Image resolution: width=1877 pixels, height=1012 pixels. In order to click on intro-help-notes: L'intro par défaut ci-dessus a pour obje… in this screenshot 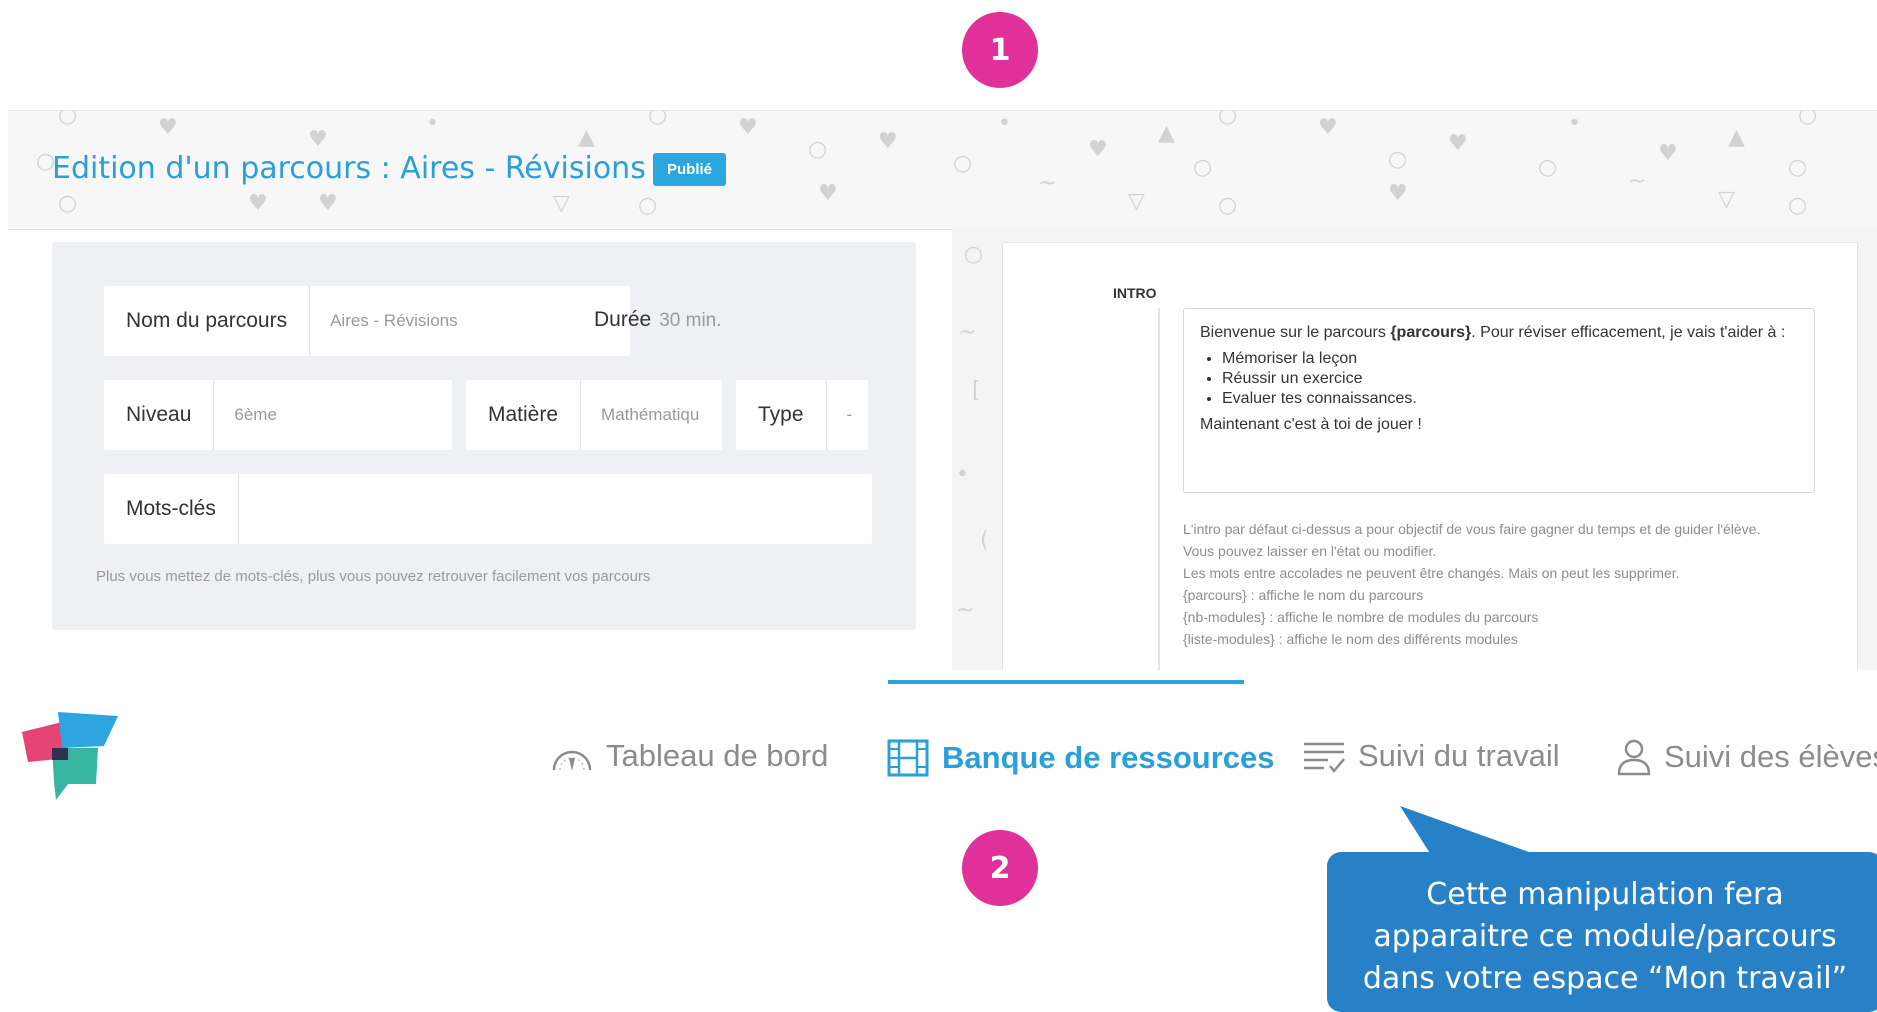, I will do `click(1503, 584)`.